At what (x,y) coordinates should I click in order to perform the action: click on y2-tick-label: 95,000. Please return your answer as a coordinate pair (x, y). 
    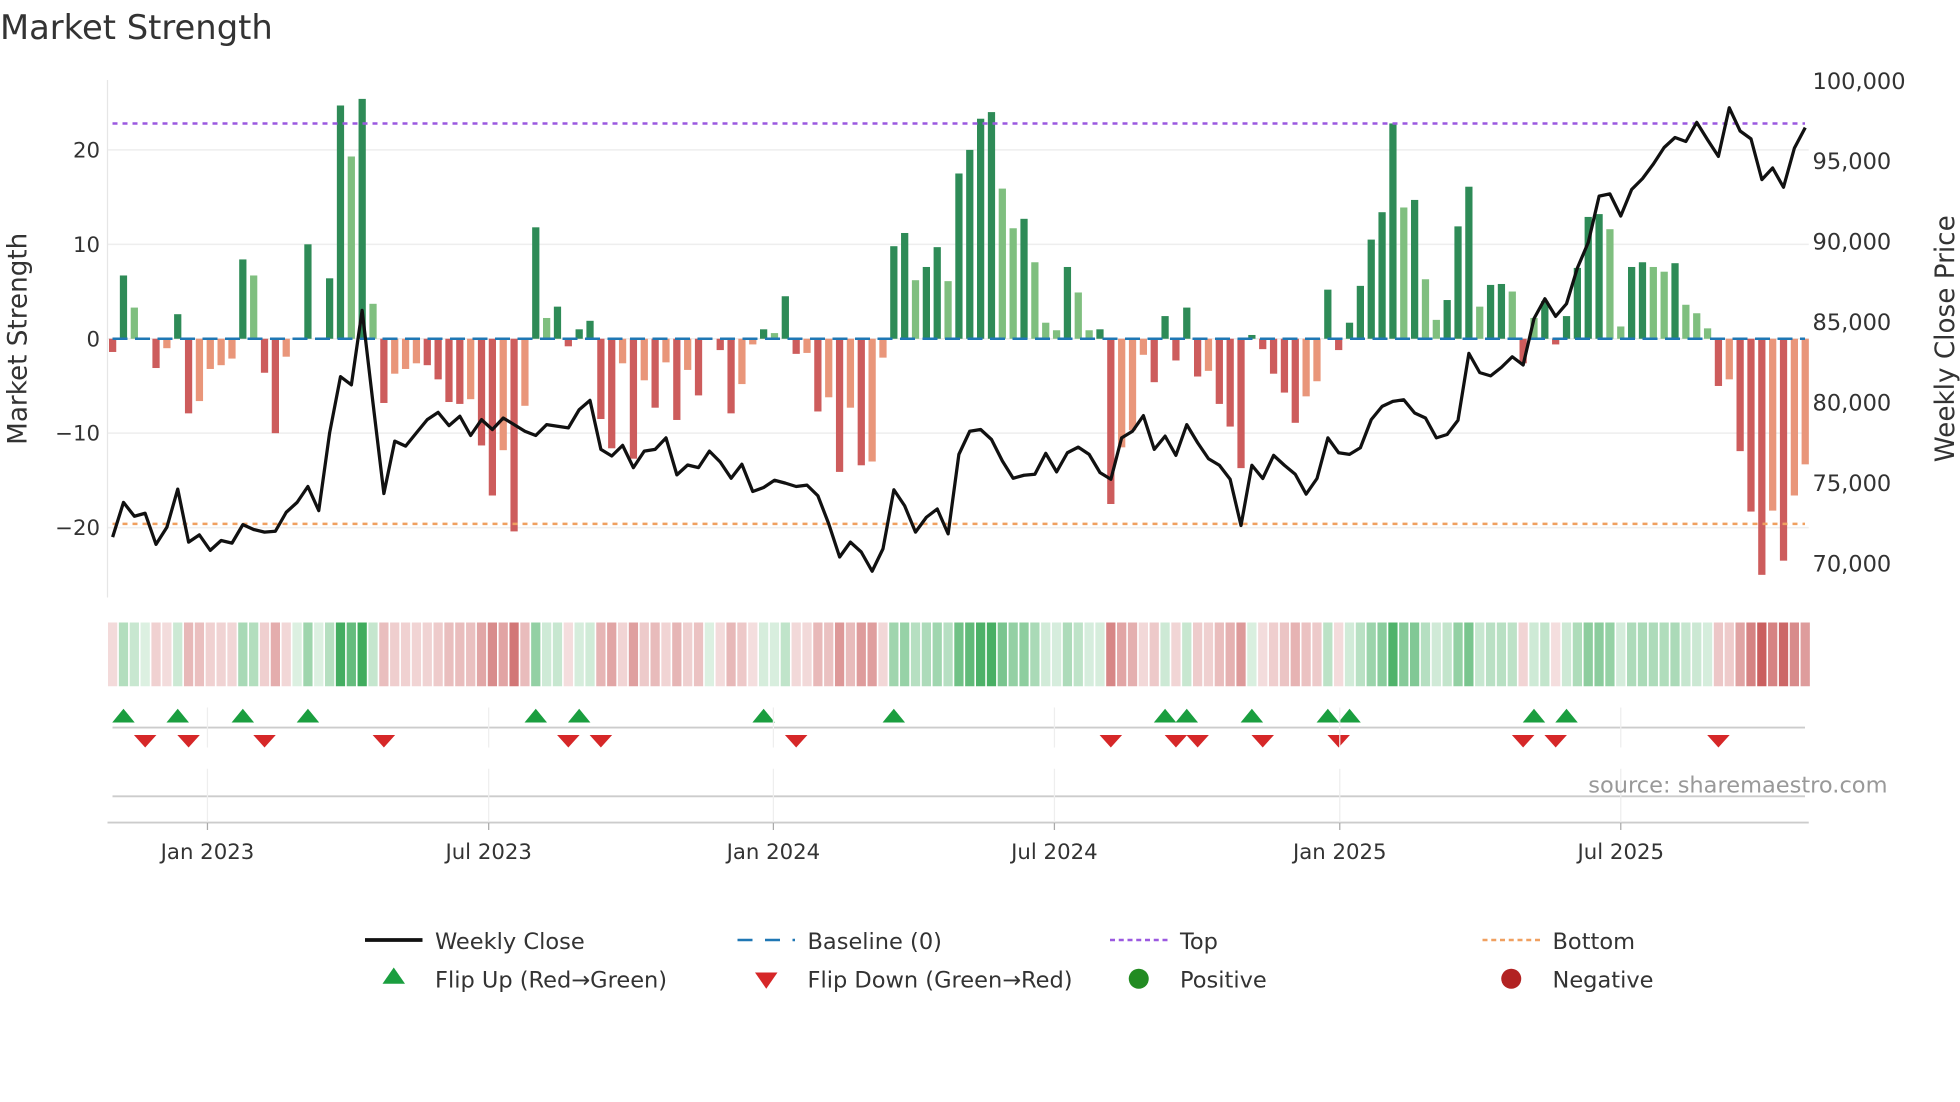
    Looking at the image, I should click on (1852, 162).